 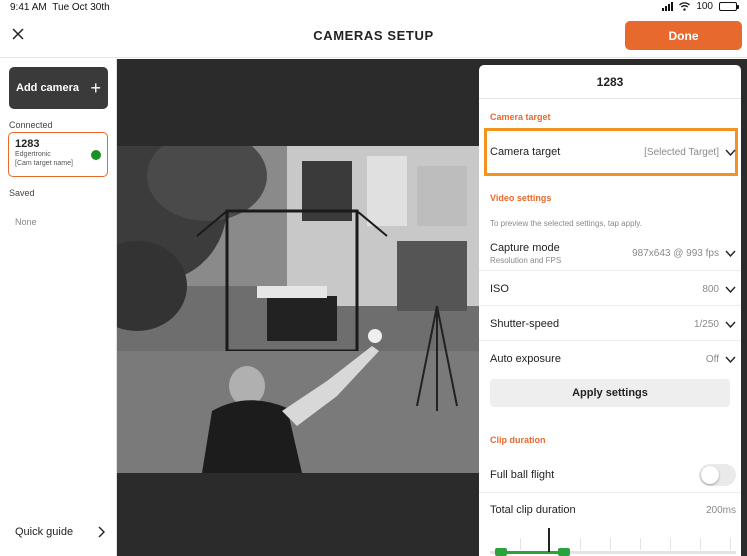 What do you see at coordinates (704, 6) in the screenshot?
I see `battery-percent: 100` at bounding box center [704, 6].